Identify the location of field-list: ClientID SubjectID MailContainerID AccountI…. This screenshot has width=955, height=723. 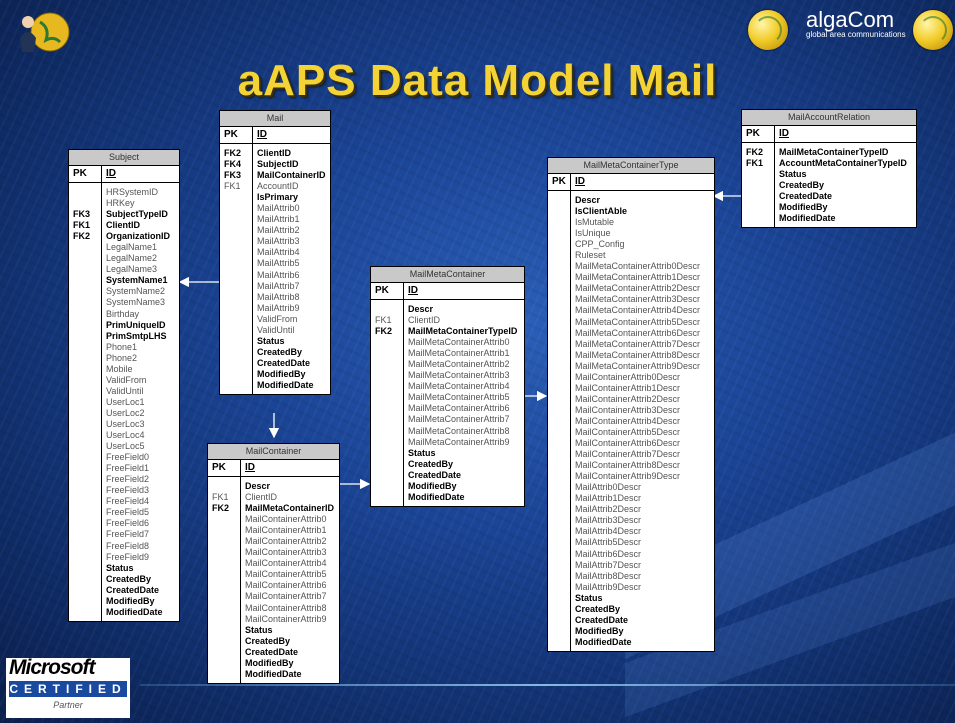
(291, 269).